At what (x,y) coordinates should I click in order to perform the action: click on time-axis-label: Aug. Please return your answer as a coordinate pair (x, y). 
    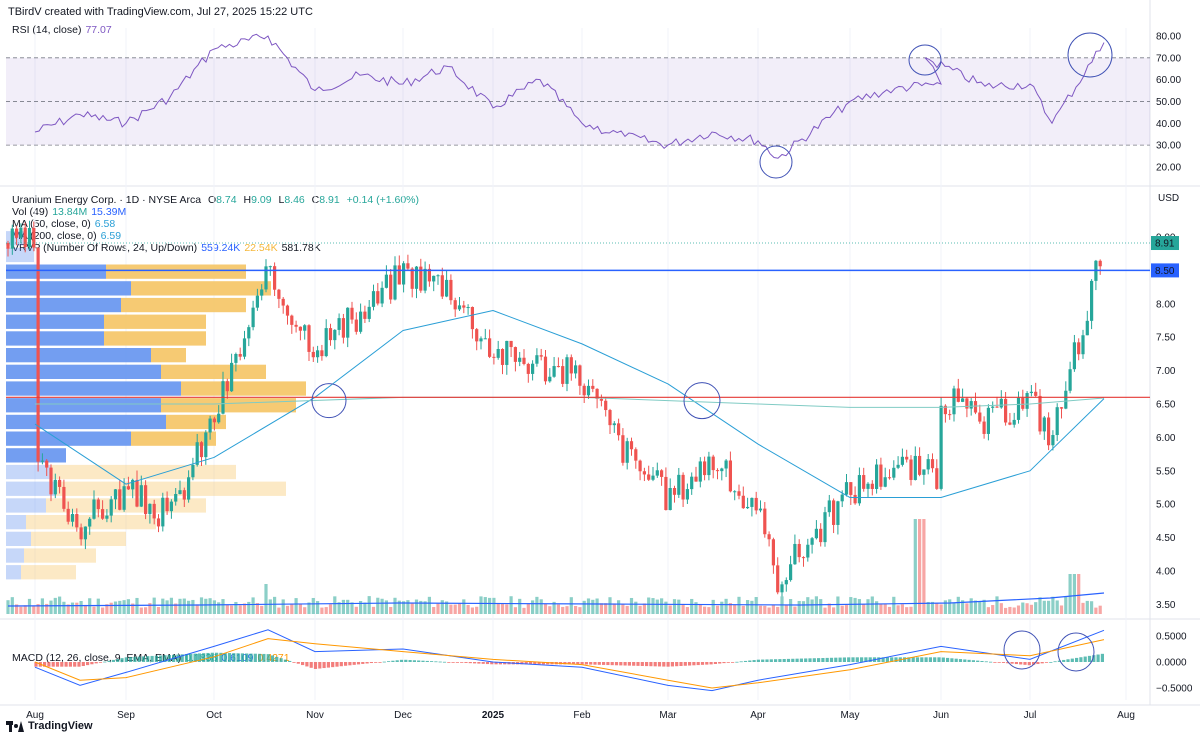
    Looking at the image, I should click on (1126, 715).